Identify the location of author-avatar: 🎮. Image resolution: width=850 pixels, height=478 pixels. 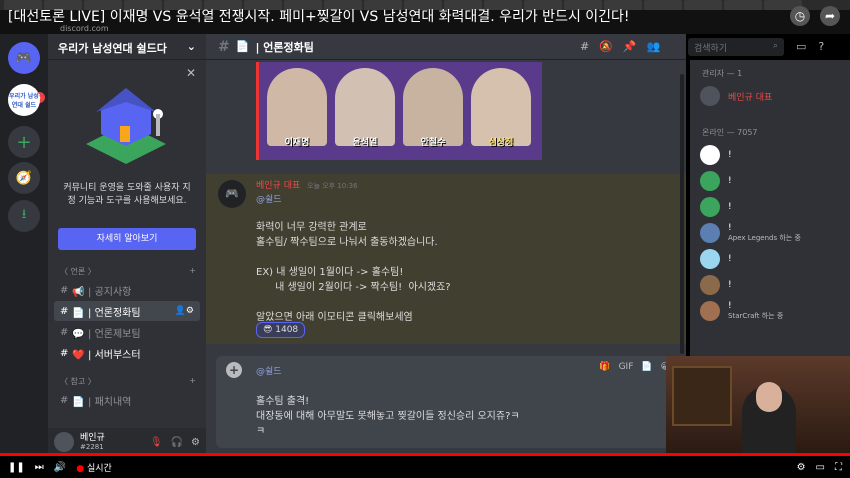
(232, 194).